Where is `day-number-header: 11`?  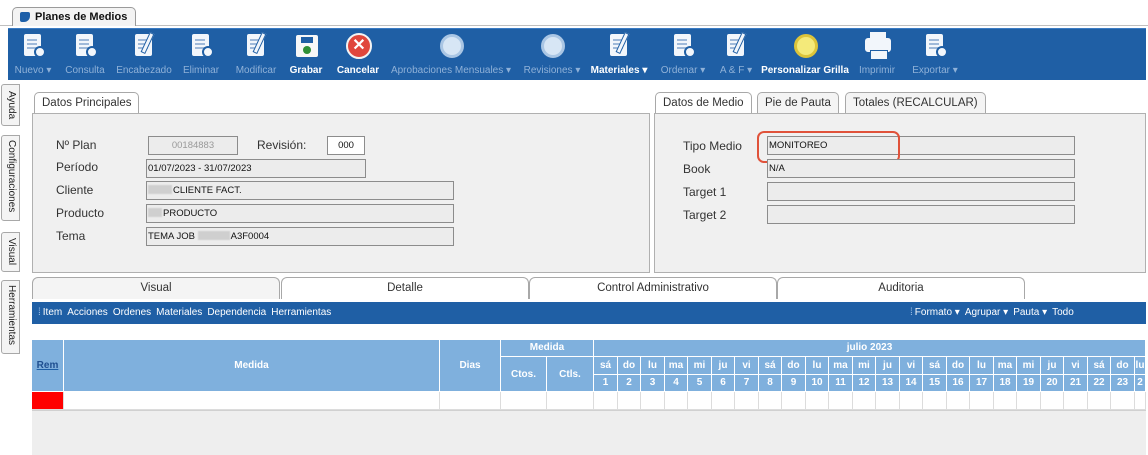
day-number-header: 11 is located at coordinates (841, 383).